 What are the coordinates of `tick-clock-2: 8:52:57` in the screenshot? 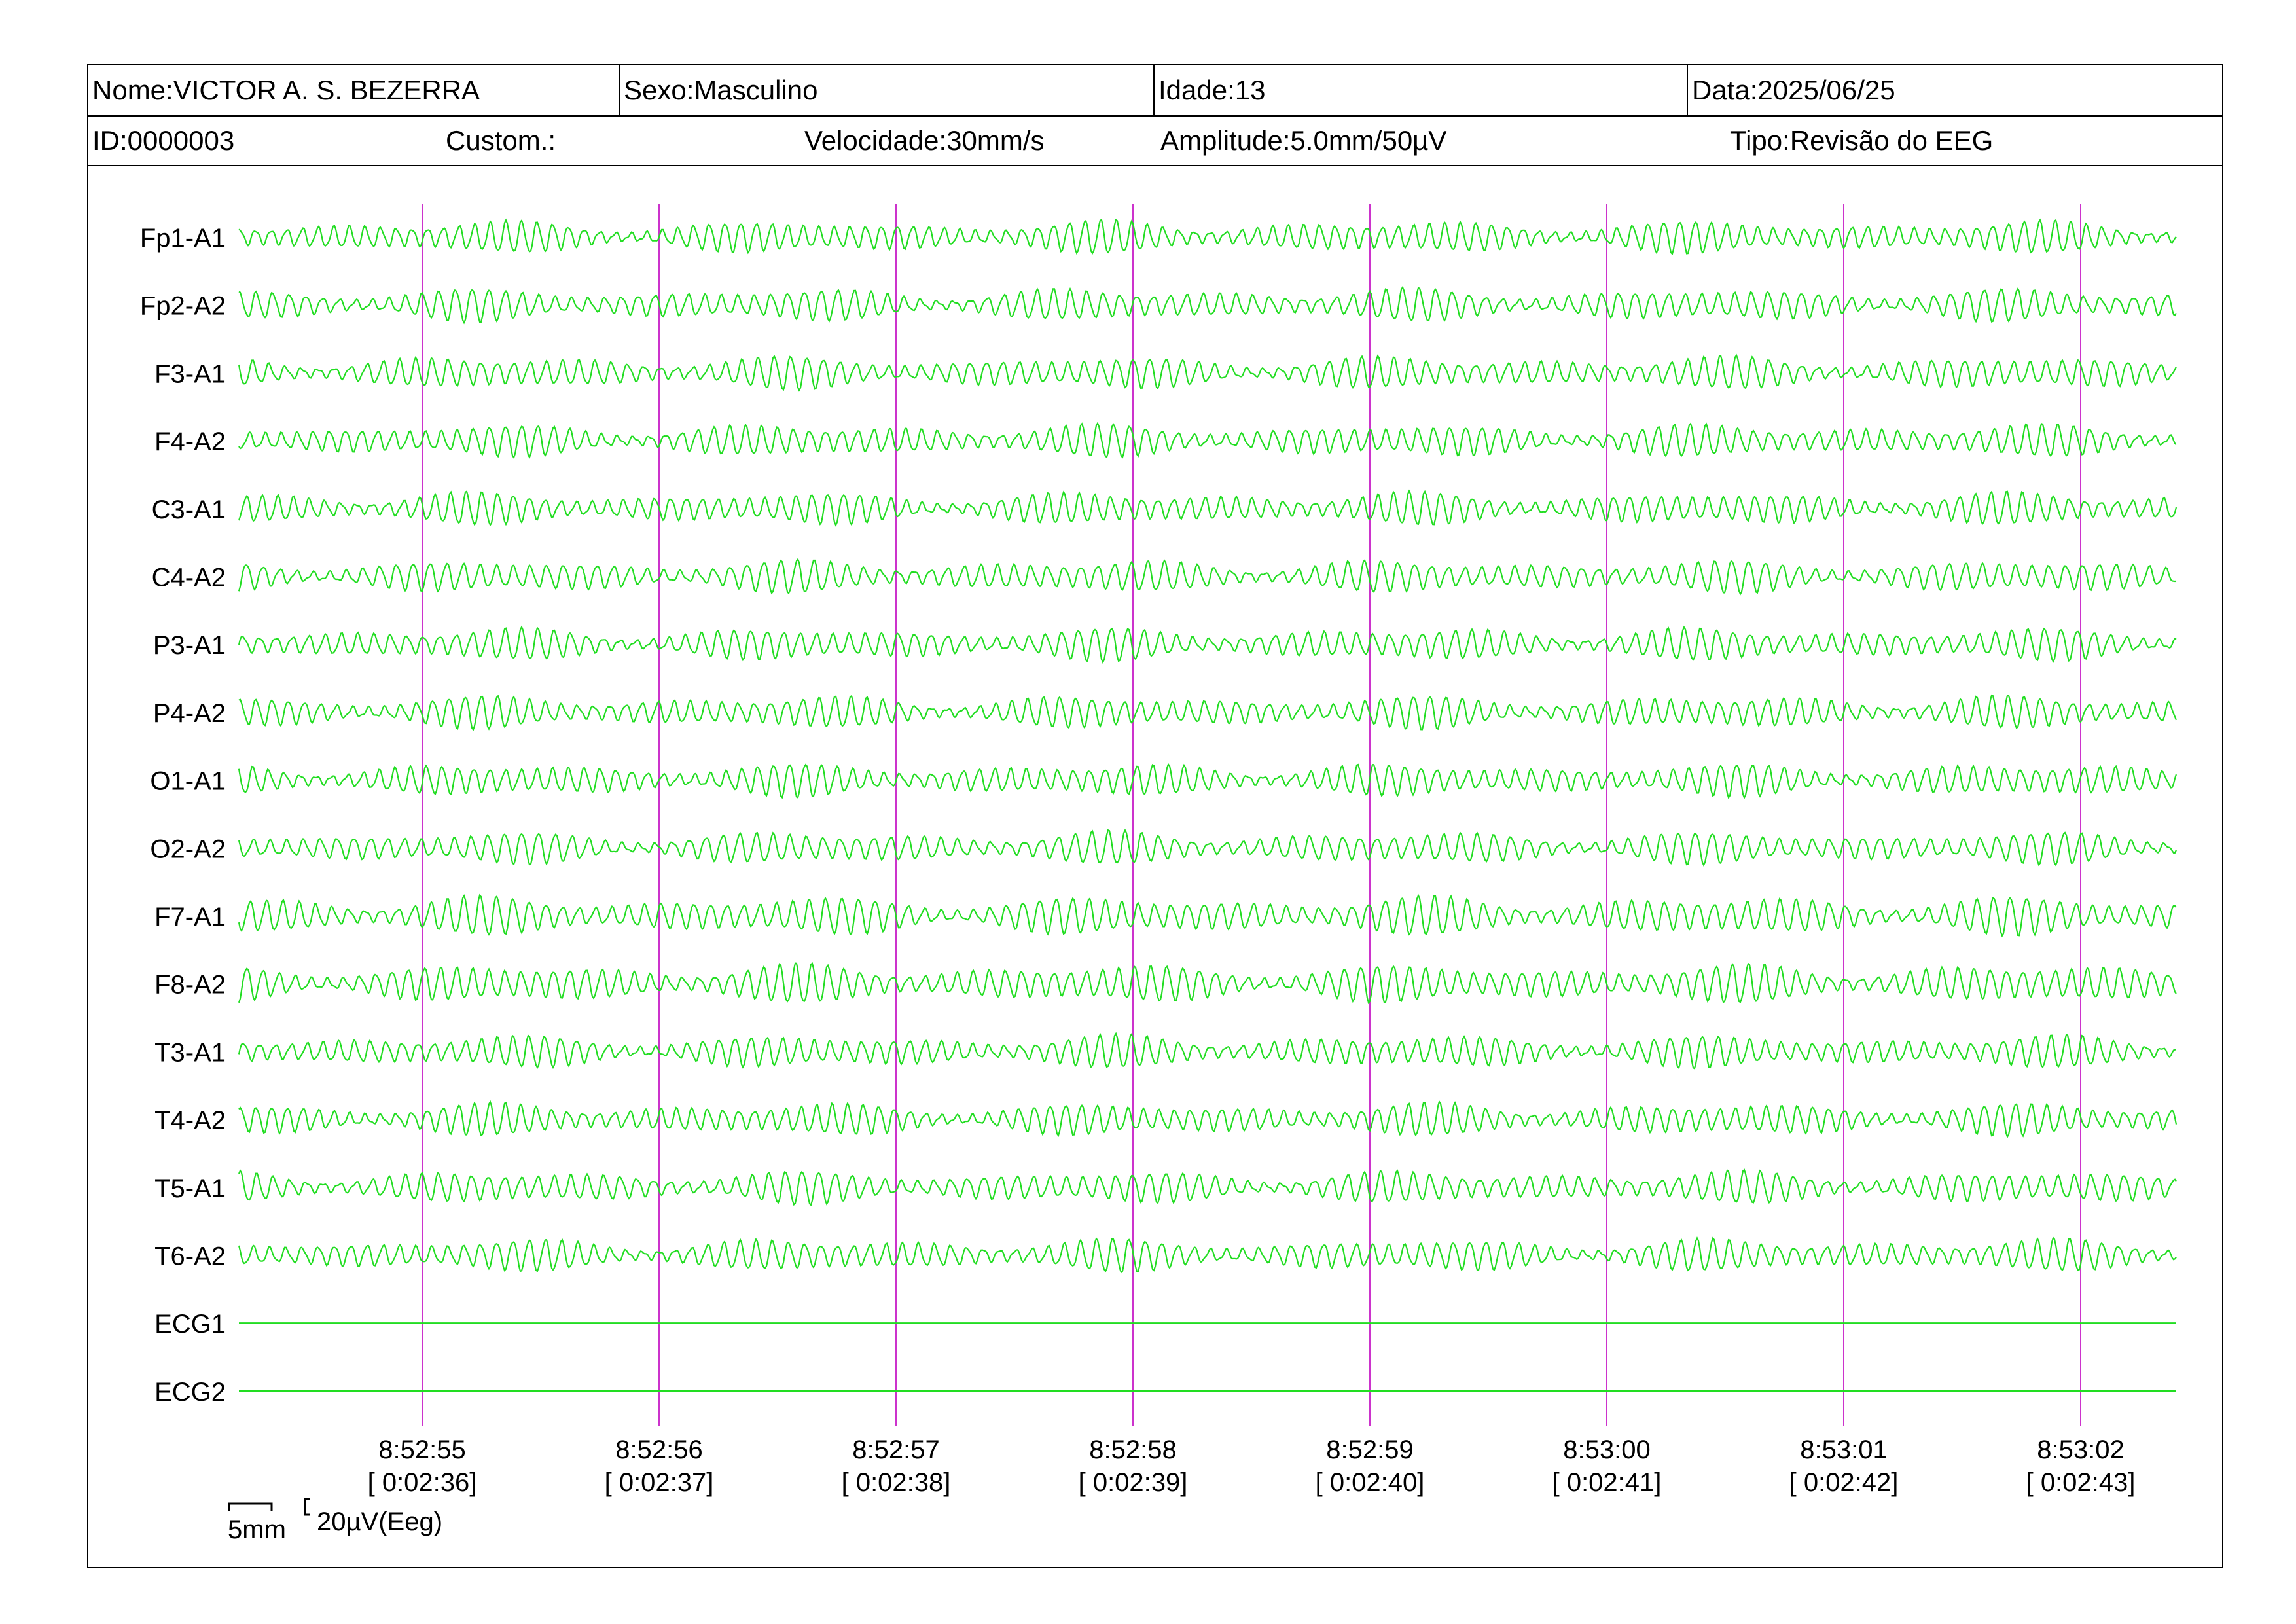 It's located at (895, 1450).